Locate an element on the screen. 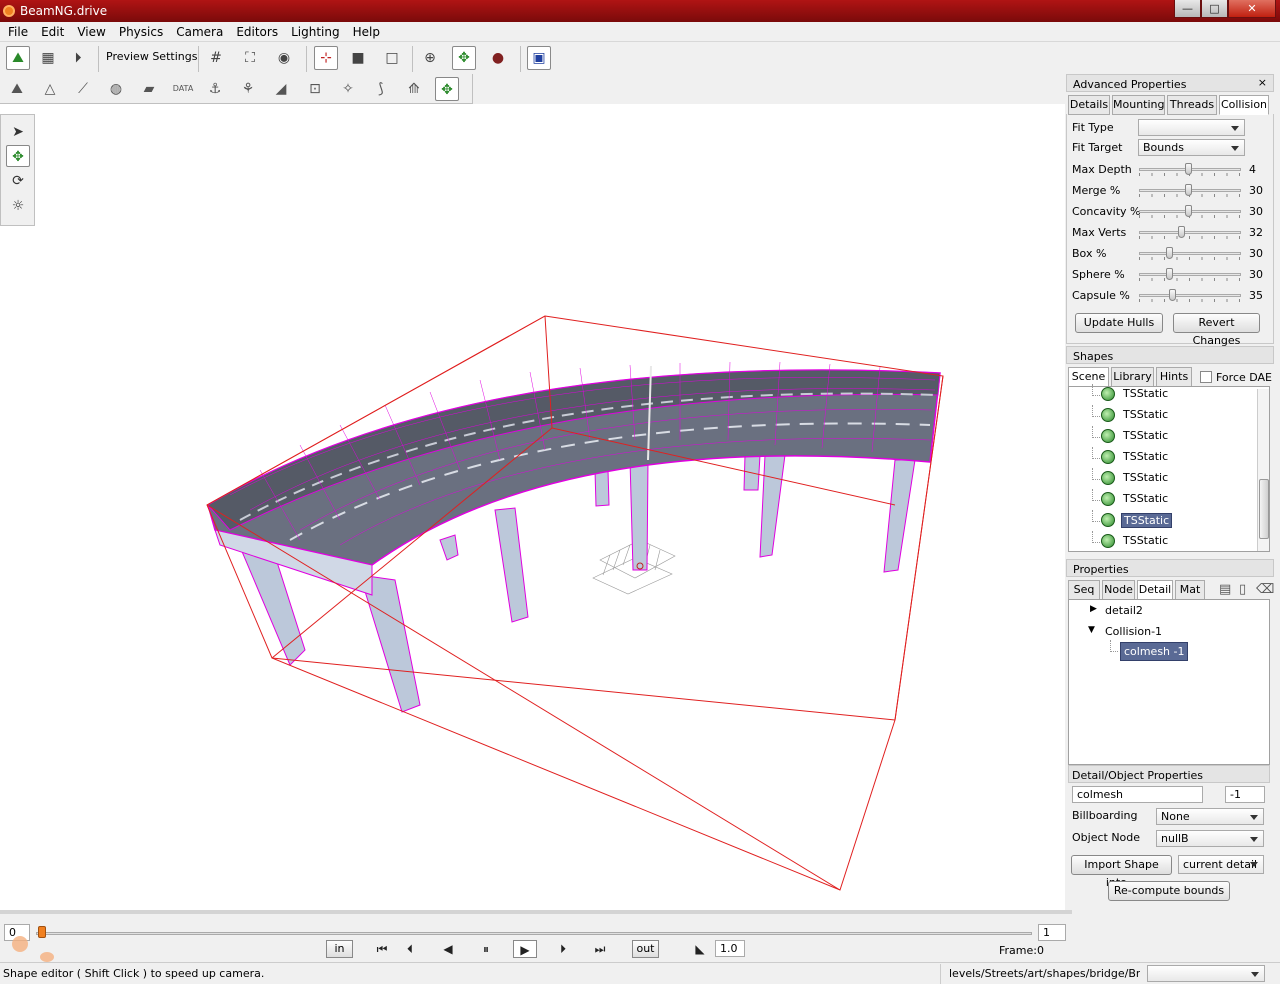 Image resolution: width=1280 pixels, height=984 pixels. window-icon: ▣ is located at coordinates (539, 58).